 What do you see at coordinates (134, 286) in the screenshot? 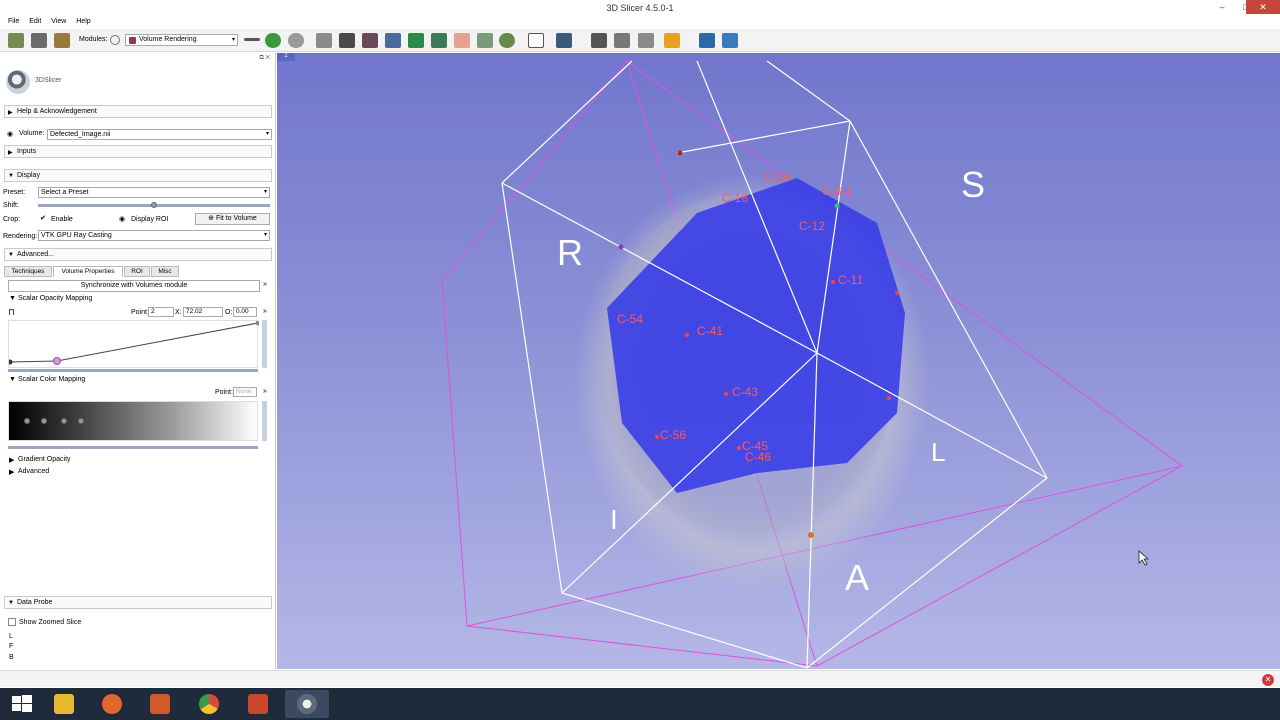
I see `sync-volumes-button: Synchronize with Volumes module` at bounding box center [134, 286].